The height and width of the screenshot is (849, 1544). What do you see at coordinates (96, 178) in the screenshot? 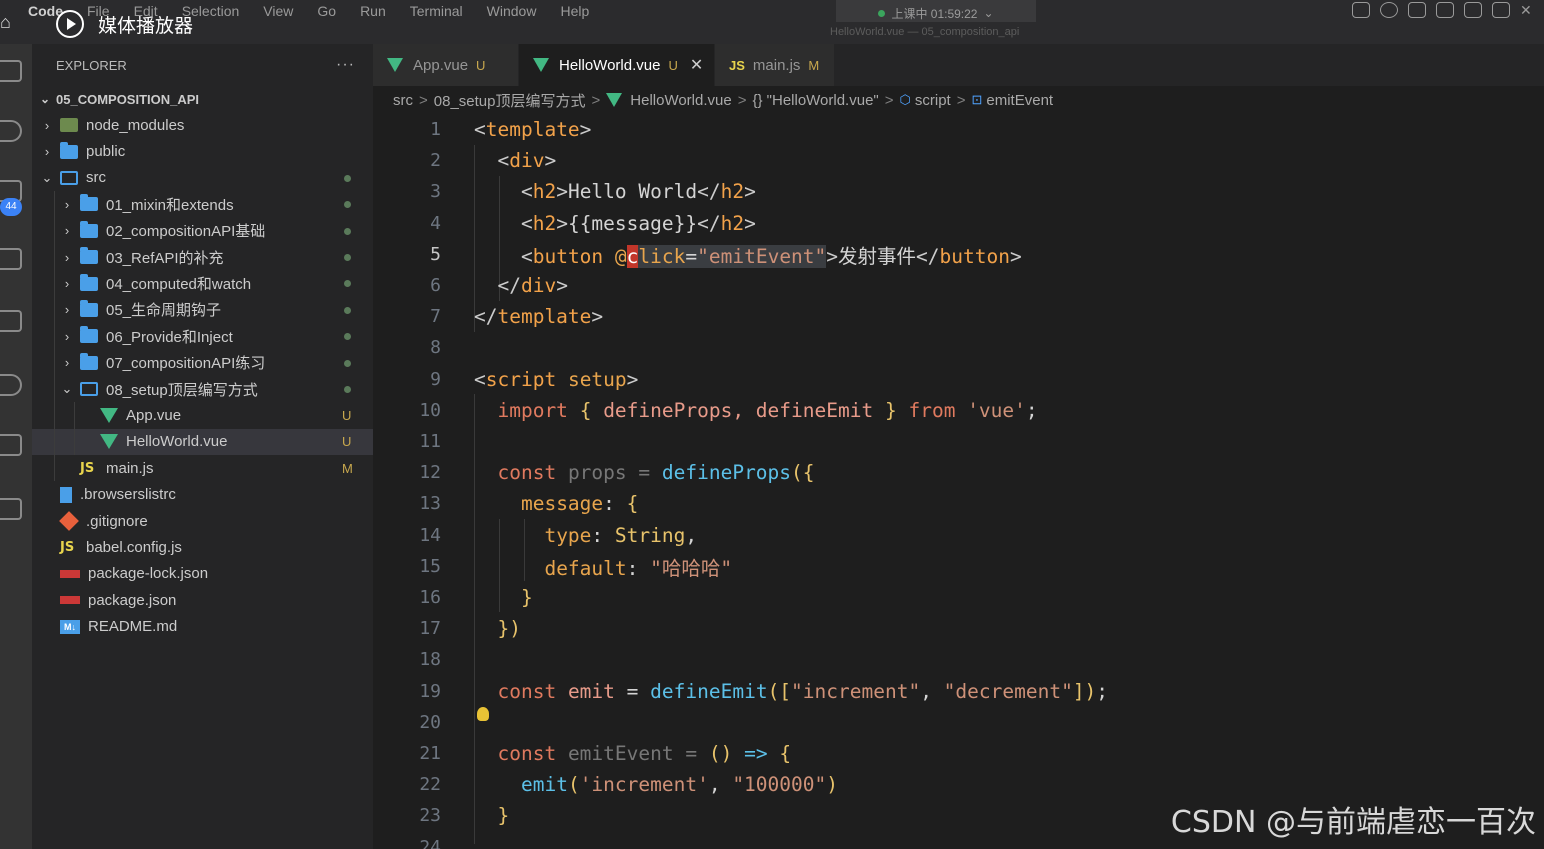
I see `file-tree-label: src` at bounding box center [96, 178].